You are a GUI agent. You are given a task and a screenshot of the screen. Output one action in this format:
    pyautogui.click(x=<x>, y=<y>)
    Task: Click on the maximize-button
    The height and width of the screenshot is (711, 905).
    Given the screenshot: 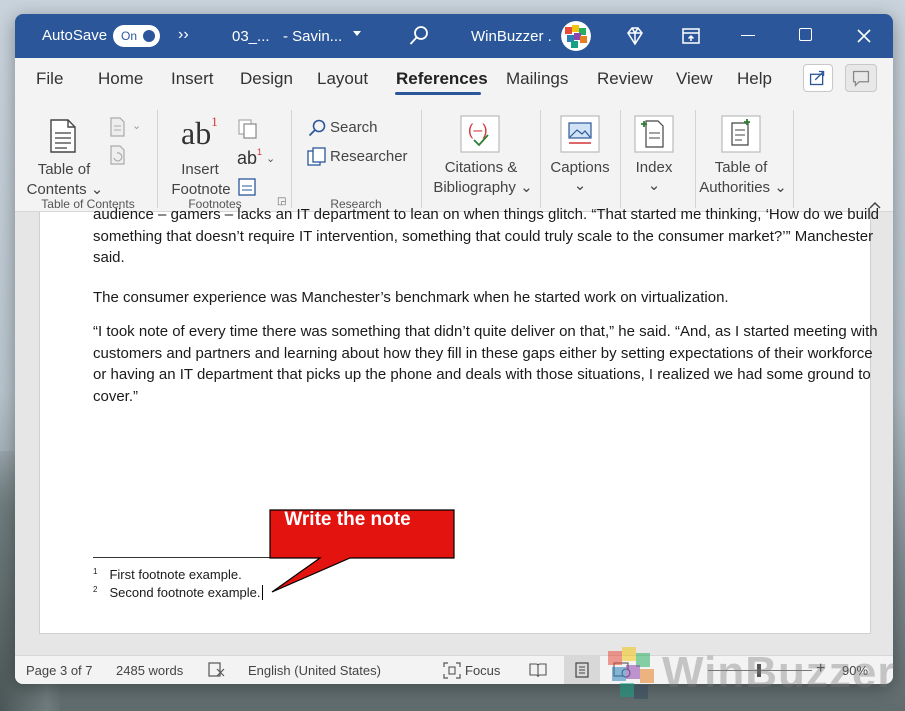 What is the action you would take?
    pyautogui.click(x=805, y=34)
    